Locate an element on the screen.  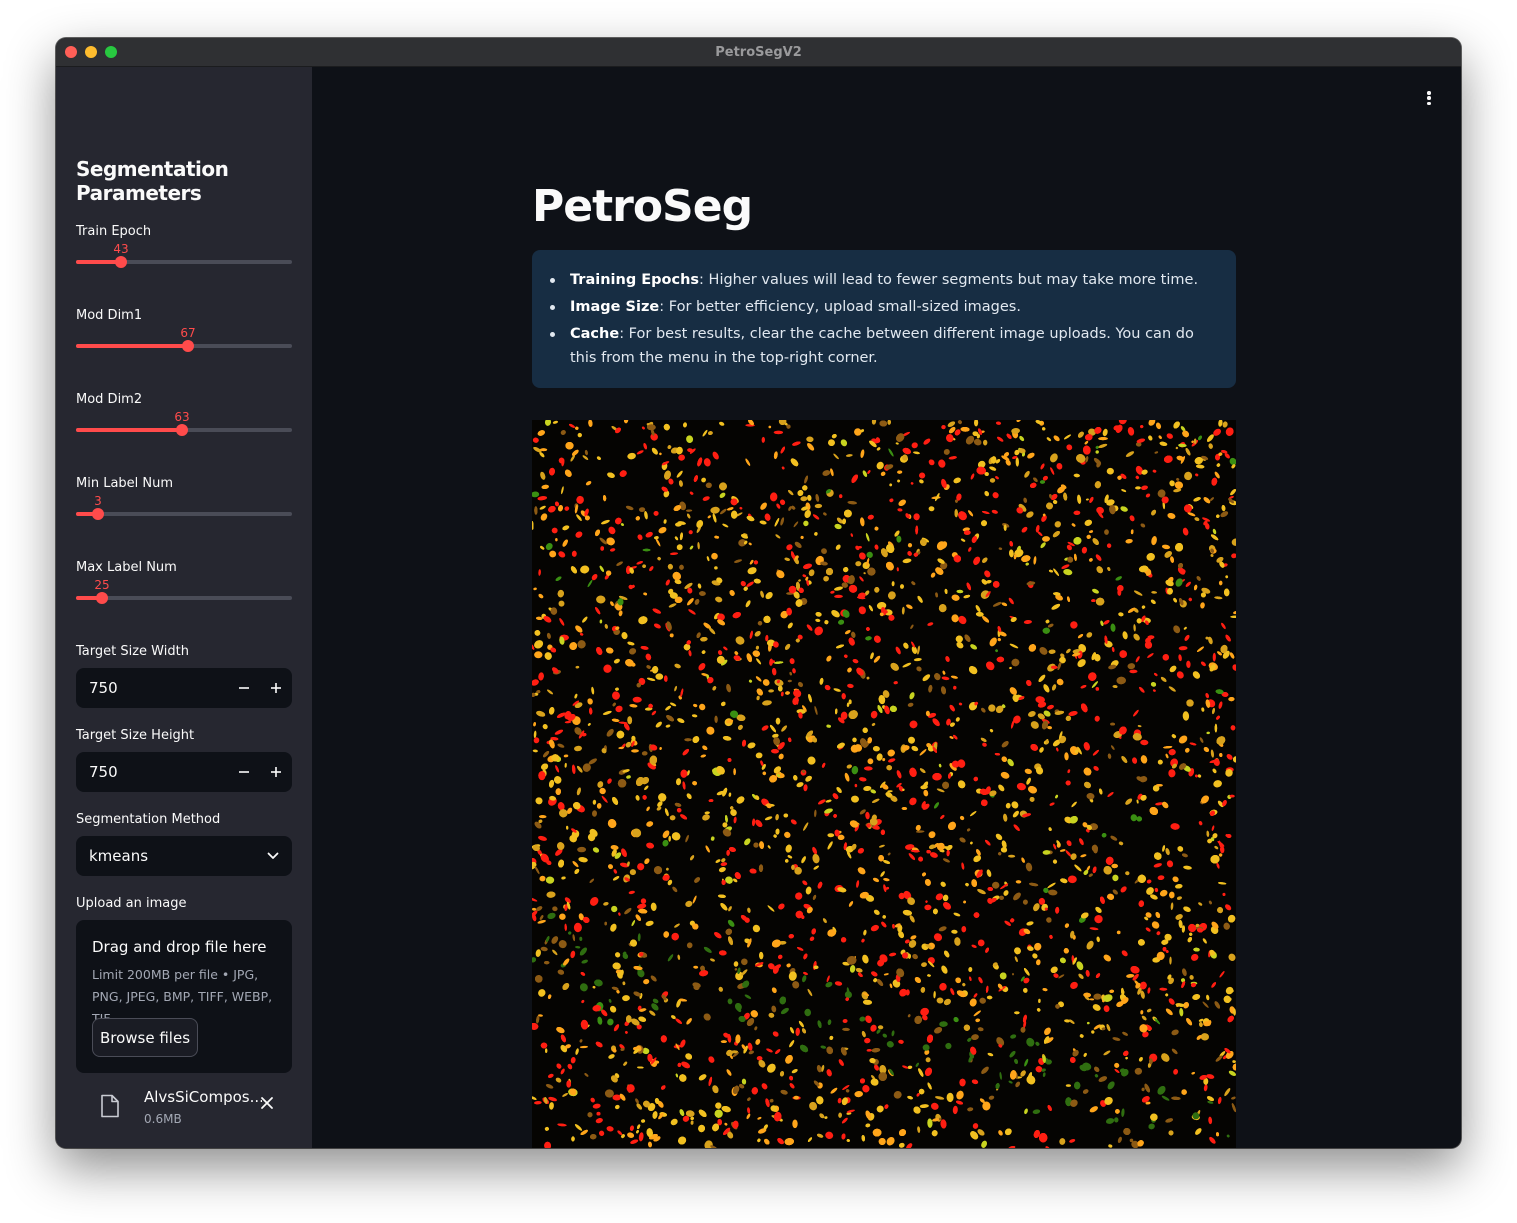
target-width-group: Target Size Width 750 is located at coordinates (184, 676).